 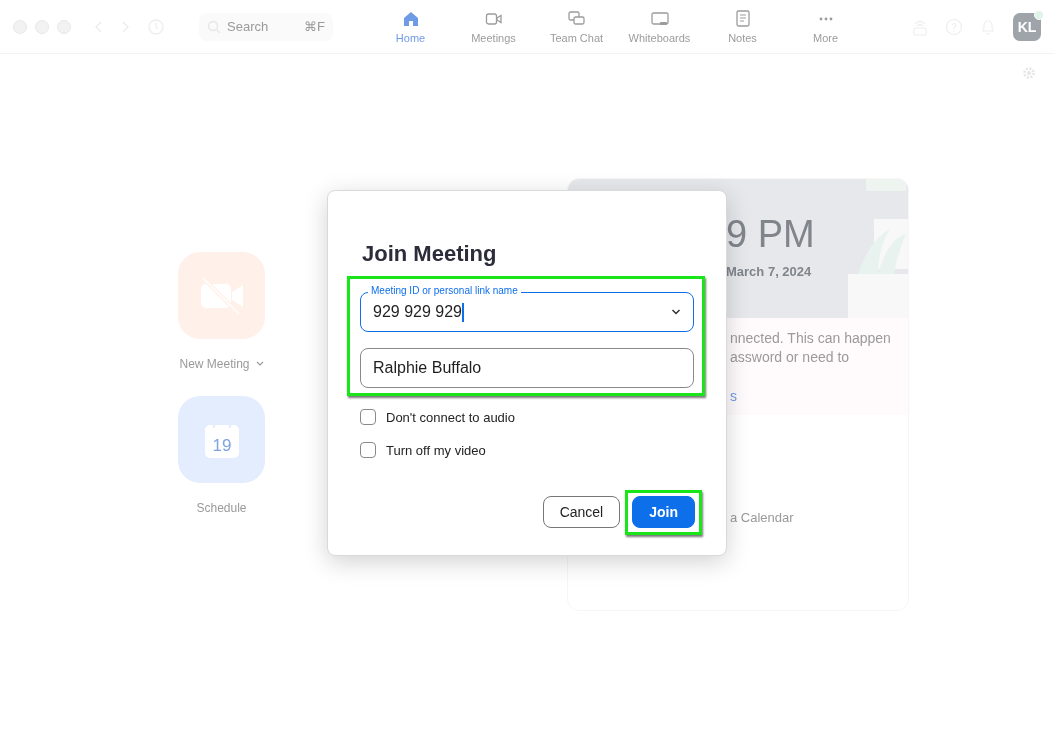 What do you see at coordinates (663, 512) in the screenshot?
I see `join-button: Join` at bounding box center [663, 512].